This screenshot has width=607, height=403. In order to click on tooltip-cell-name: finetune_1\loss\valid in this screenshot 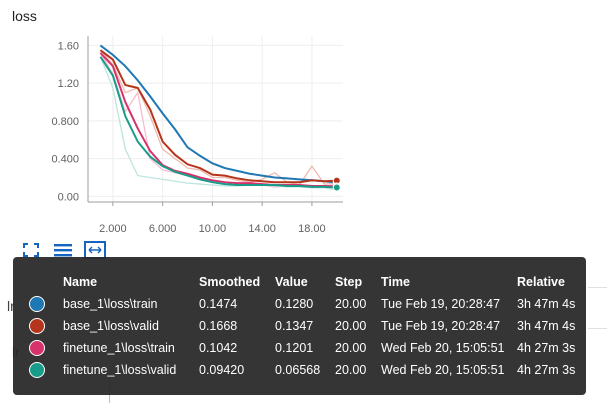, I will do `click(120, 370)`.